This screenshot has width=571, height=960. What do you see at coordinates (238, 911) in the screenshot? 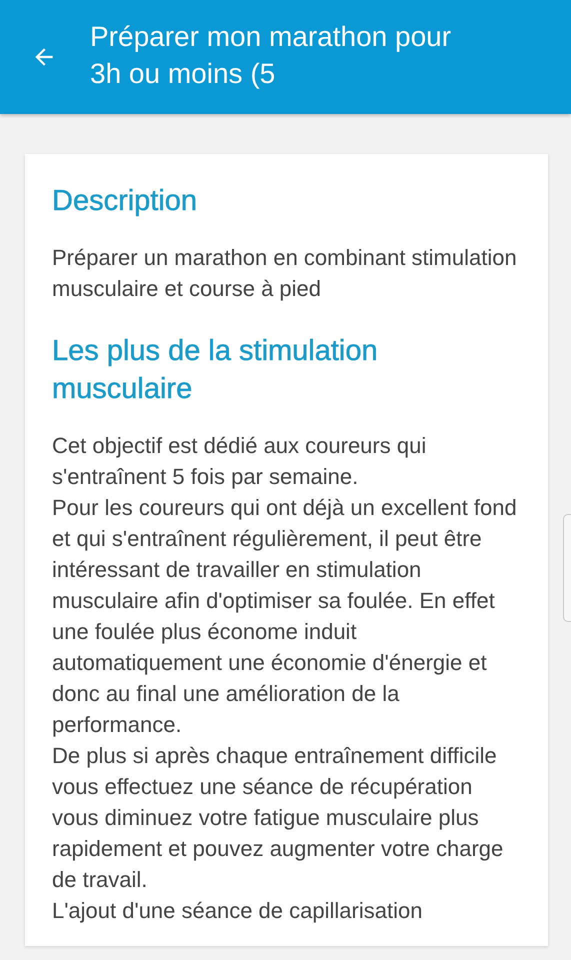
I see `paragraph: L'ajout d'une séance de capillarisation` at bounding box center [238, 911].